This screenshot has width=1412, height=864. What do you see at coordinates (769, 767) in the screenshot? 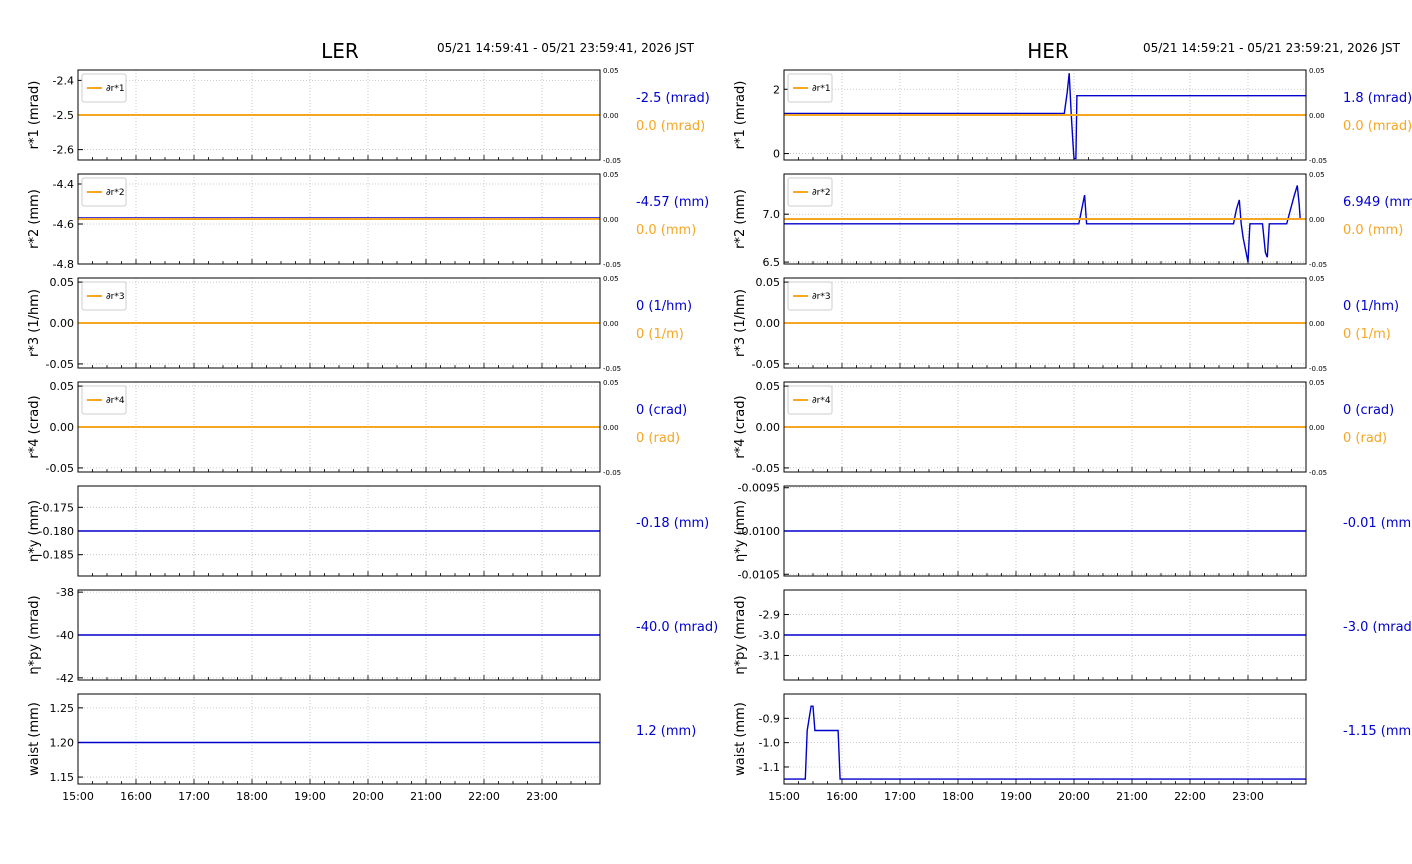
I see `y-tick-label: -1.1` at bounding box center [769, 767].